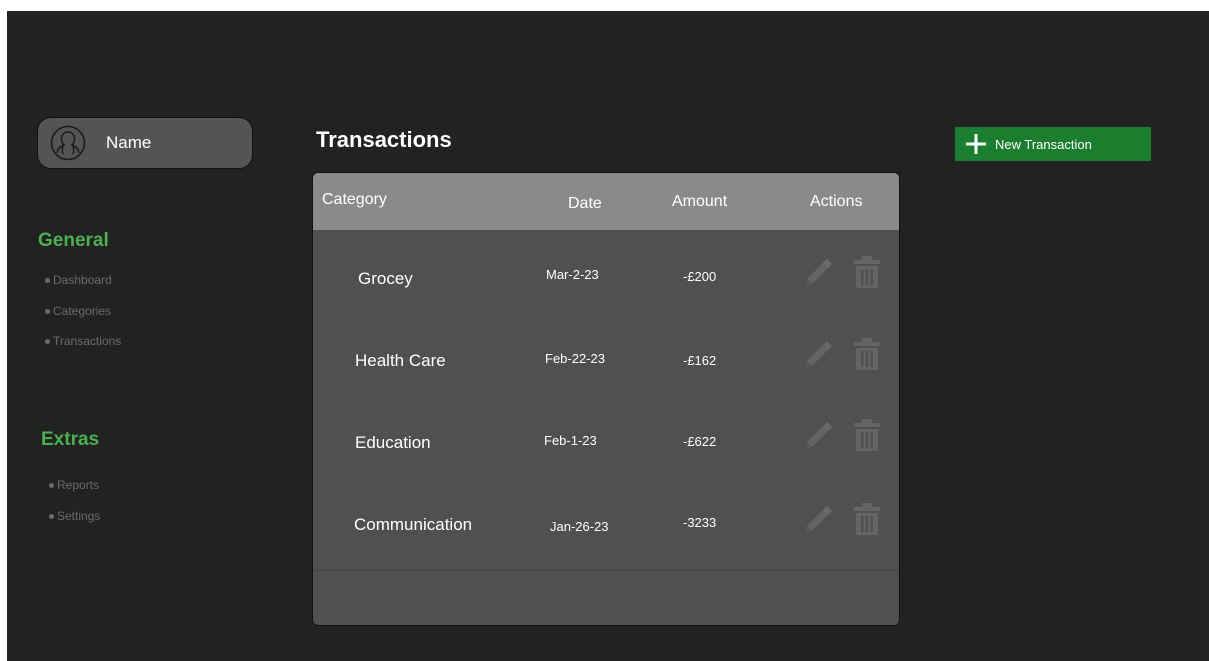  Describe the element at coordinates (606, 271) in the screenshot. I see `table-row: Grocey Mar-2-23 -£200` at that location.